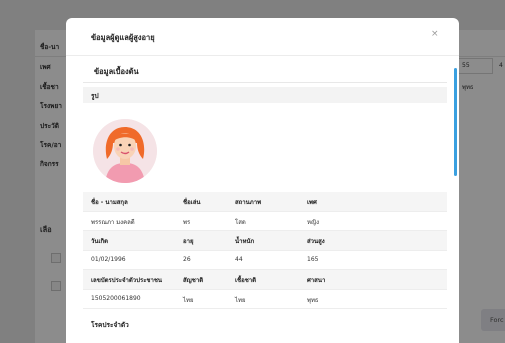 The image size is (505, 343). What do you see at coordinates (455, 122) in the screenshot?
I see `scrollbar-thumb` at bounding box center [455, 122].